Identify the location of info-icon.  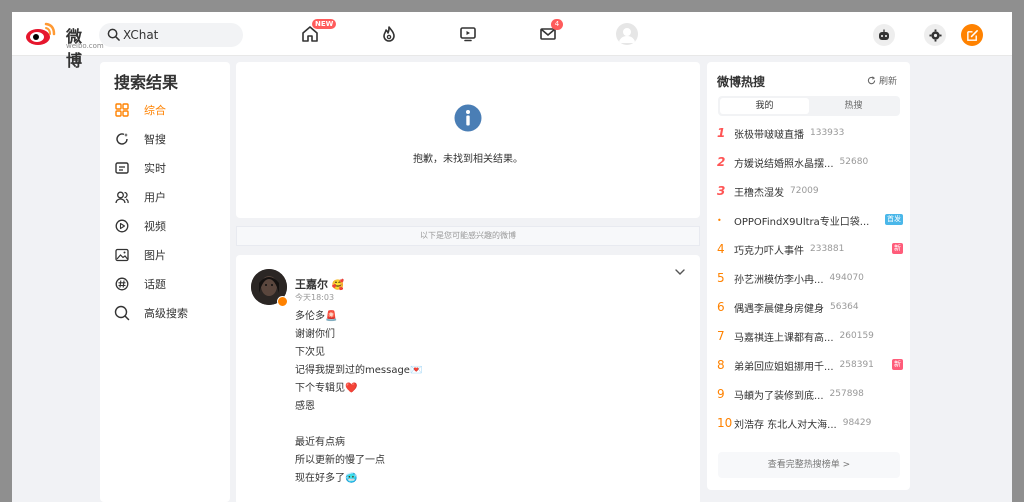
(468, 118).